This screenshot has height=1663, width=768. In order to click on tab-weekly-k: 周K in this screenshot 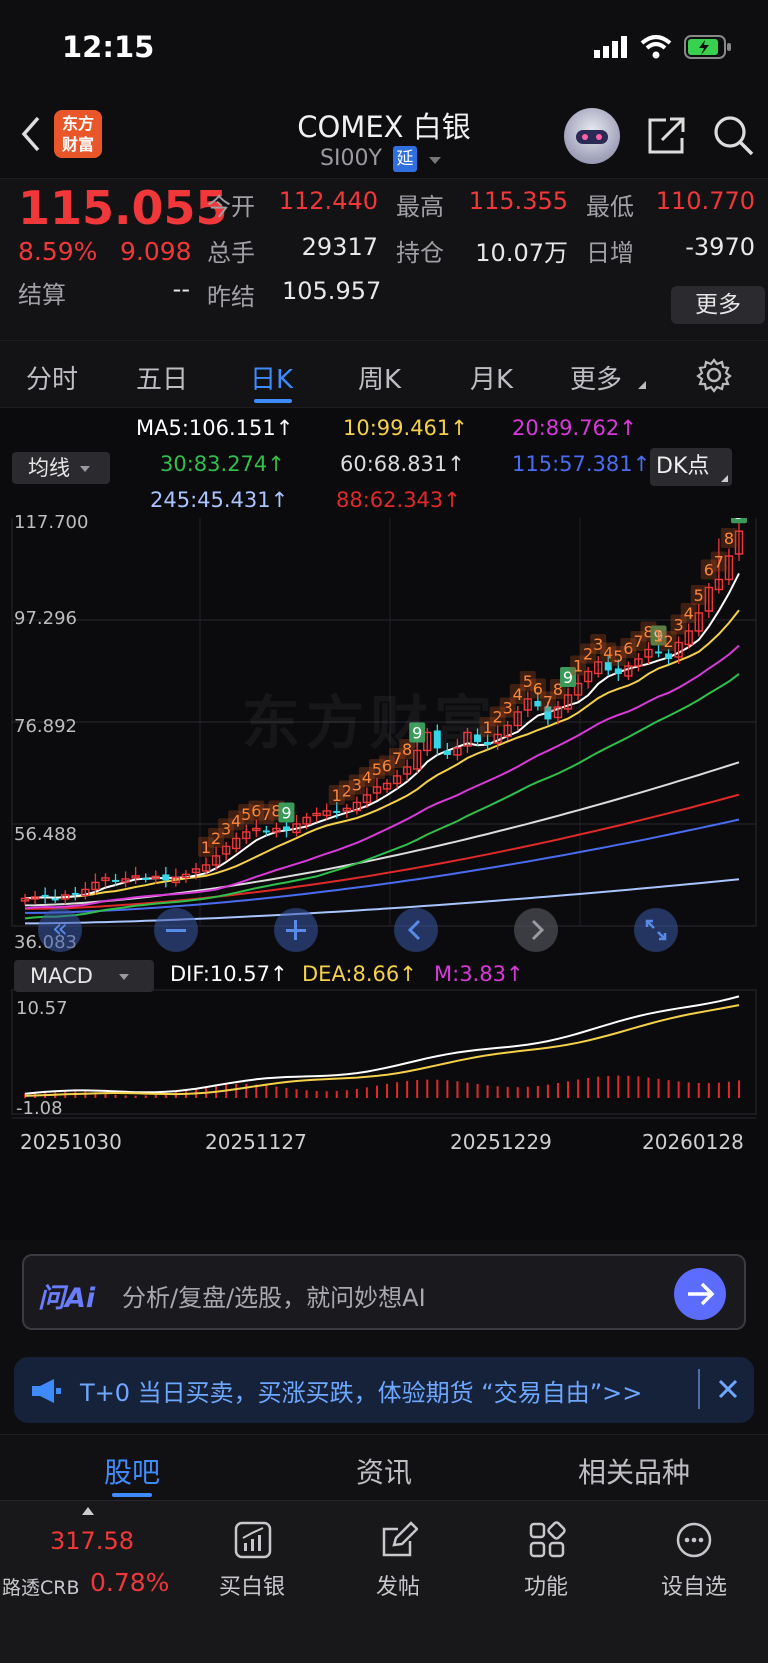, I will do `click(379, 377)`.